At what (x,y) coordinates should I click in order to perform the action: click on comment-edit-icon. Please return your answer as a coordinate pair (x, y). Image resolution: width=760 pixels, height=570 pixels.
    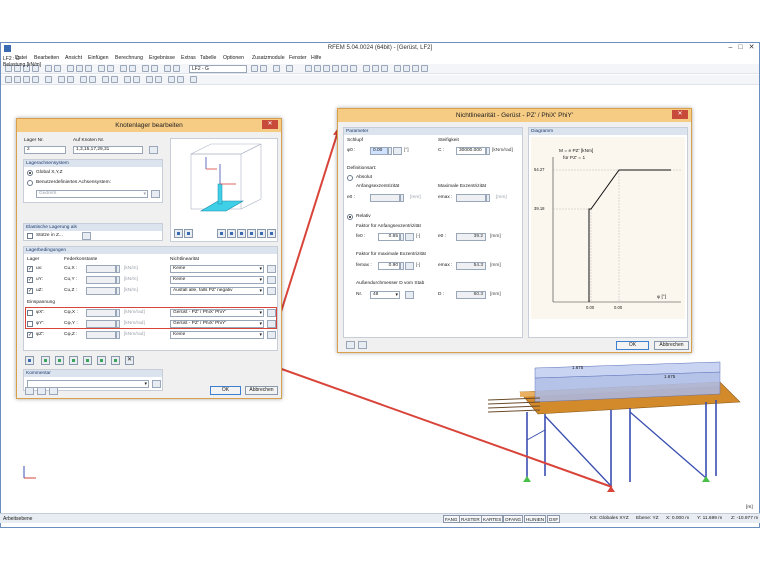
    Looking at the image, I should click on (156, 384).